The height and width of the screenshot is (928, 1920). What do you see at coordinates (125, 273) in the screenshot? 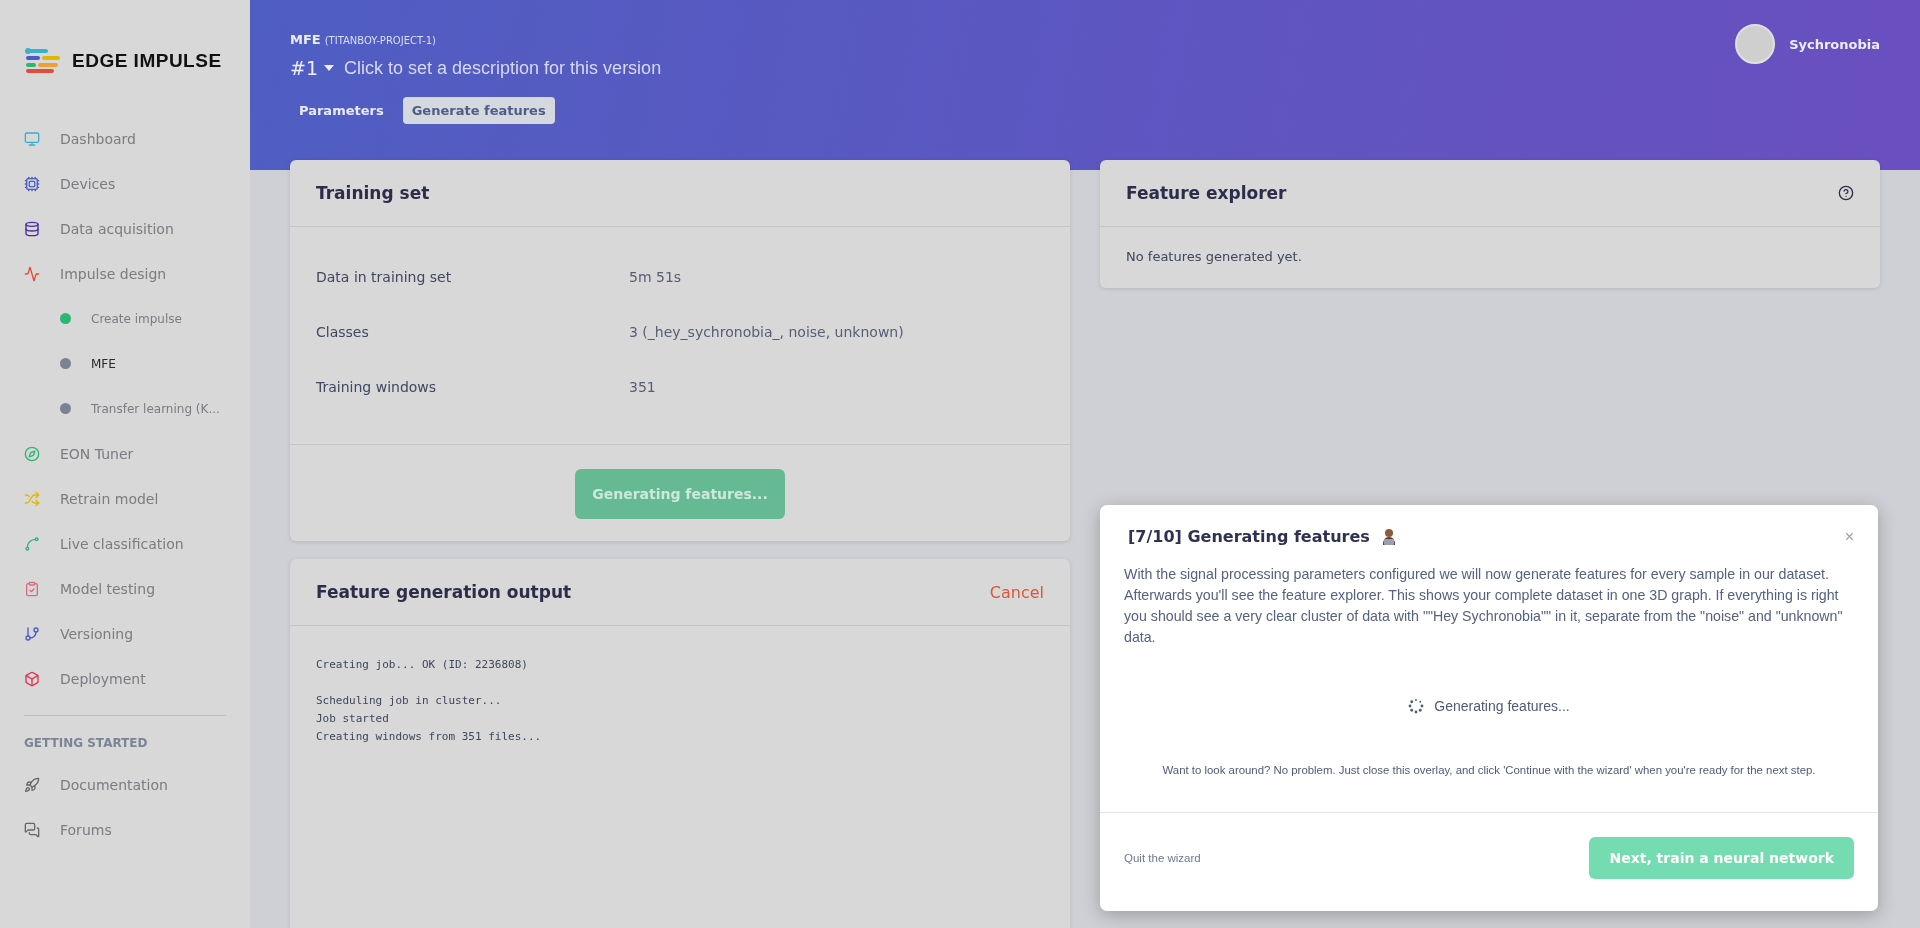
I see `sidebar-item: Impulse design` at bounding box center [125, 273].